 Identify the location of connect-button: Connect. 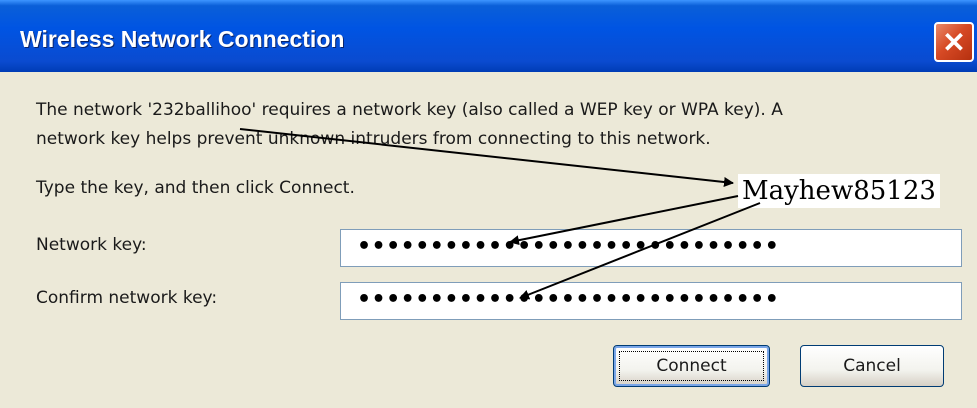
(691, 366).